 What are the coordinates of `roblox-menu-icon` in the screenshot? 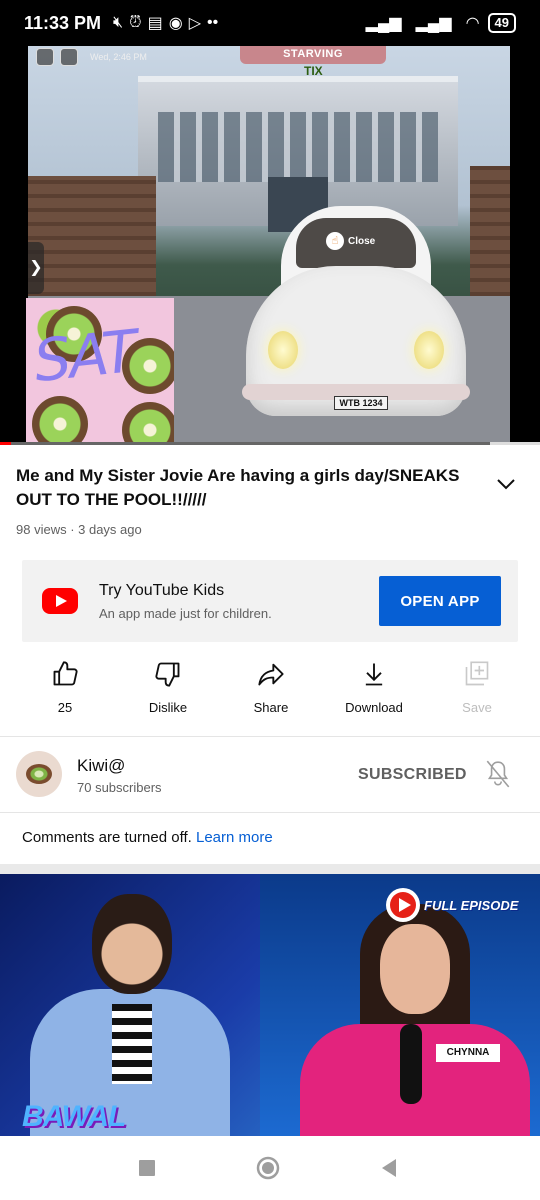 It's located at (45, 57).